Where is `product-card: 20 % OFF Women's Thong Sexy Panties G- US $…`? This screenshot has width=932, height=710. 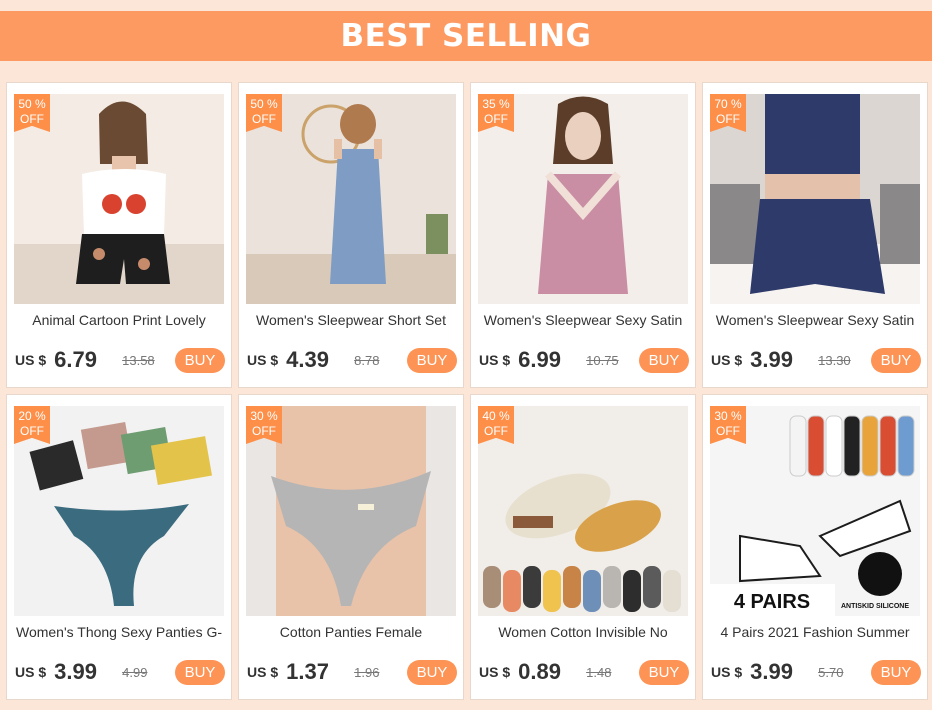 product-card: 20 % OFF Women's Thong Sexy Panties G- US $… is located at coordinates (119, 547).